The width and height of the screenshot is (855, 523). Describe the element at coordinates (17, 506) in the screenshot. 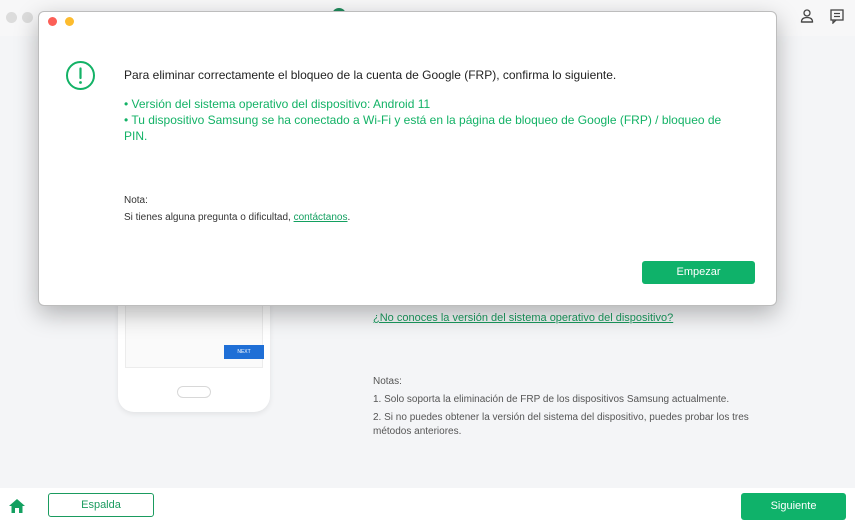

I see `home-icon` at that location.